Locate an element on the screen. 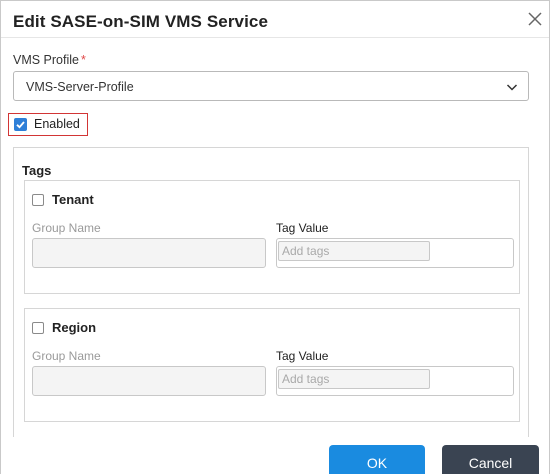 This screenshot has width=550, height=474. cancel-button: Cancel is located at coordinates (490, 459).